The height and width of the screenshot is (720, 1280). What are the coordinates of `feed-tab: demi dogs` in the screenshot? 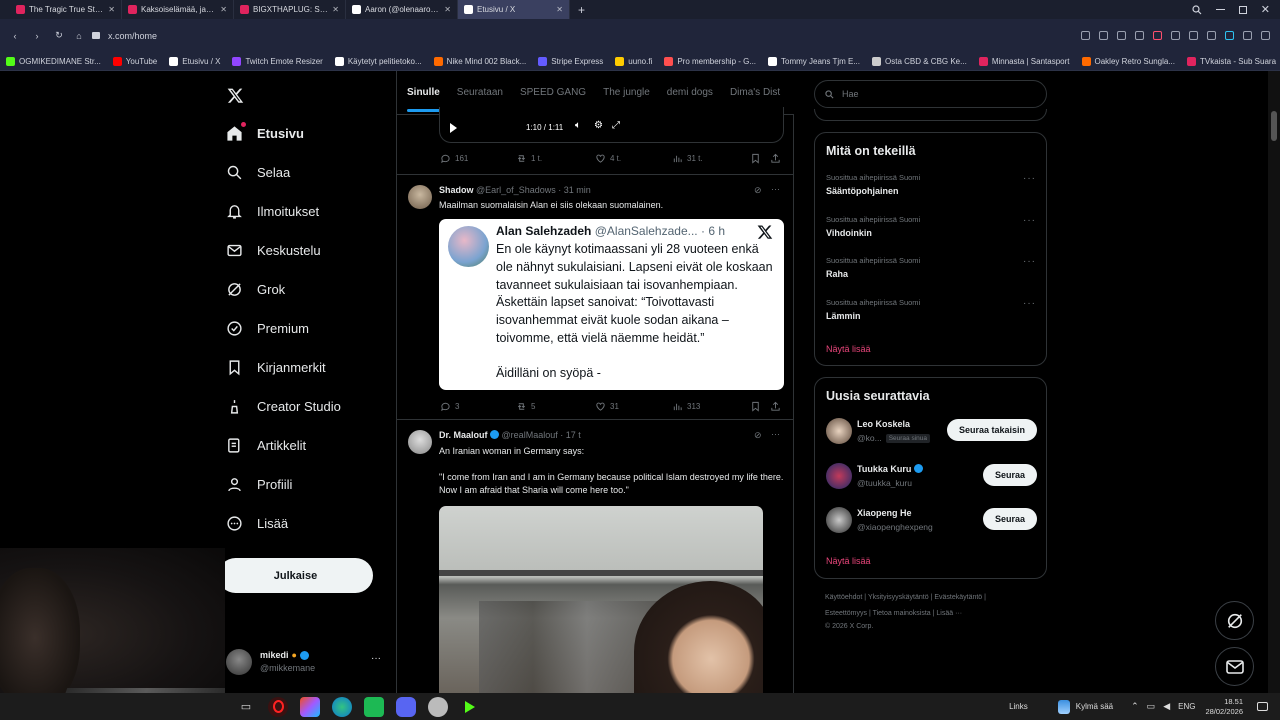 It's located at (690, 92).